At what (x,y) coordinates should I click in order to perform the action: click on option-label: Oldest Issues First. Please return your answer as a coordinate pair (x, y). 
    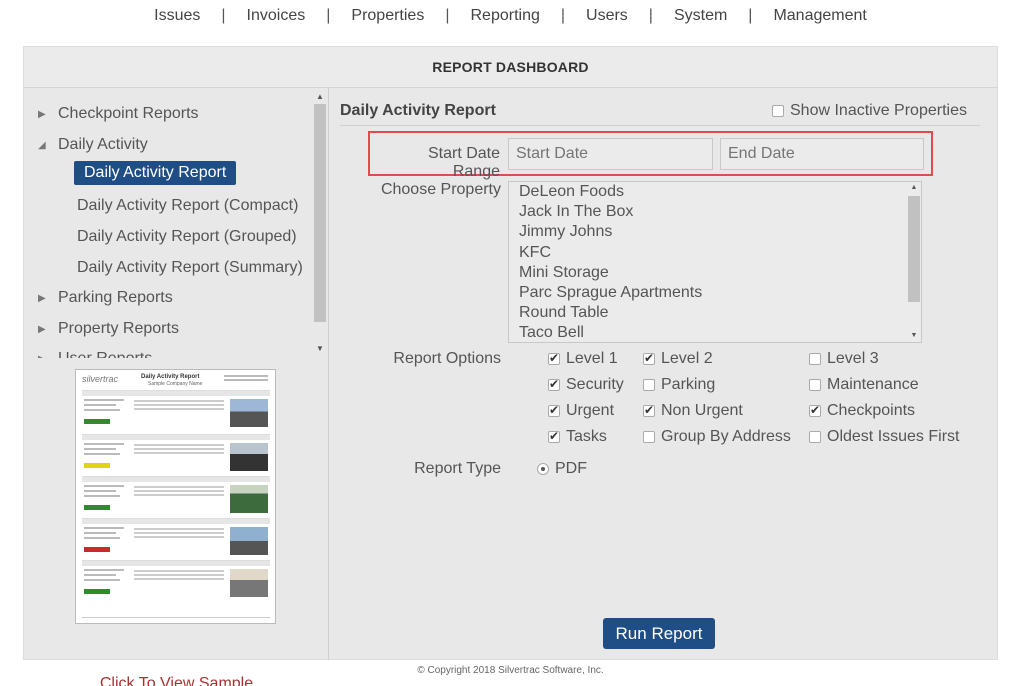
    Looking at the image, I should click on (893, 436).